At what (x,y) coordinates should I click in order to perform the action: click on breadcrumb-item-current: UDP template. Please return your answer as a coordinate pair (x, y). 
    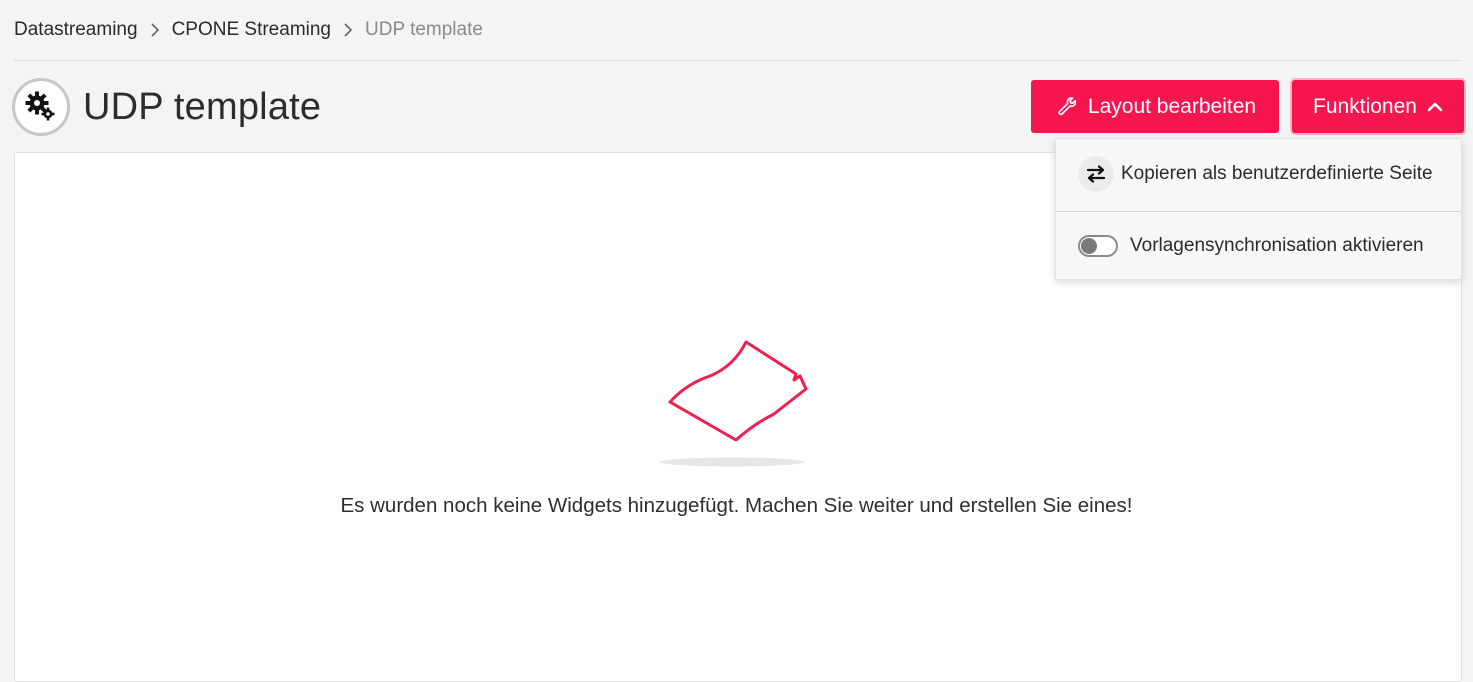
    Looking at the image, I should click on (424, 29).